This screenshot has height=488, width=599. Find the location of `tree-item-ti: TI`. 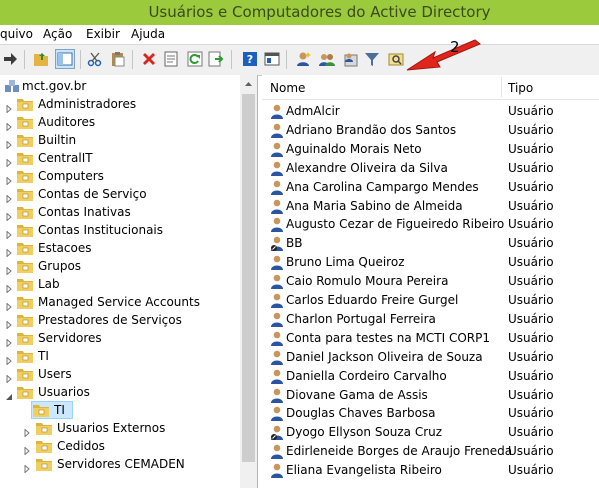

tree-item-ti: TI is located at coordinates (120, 356).